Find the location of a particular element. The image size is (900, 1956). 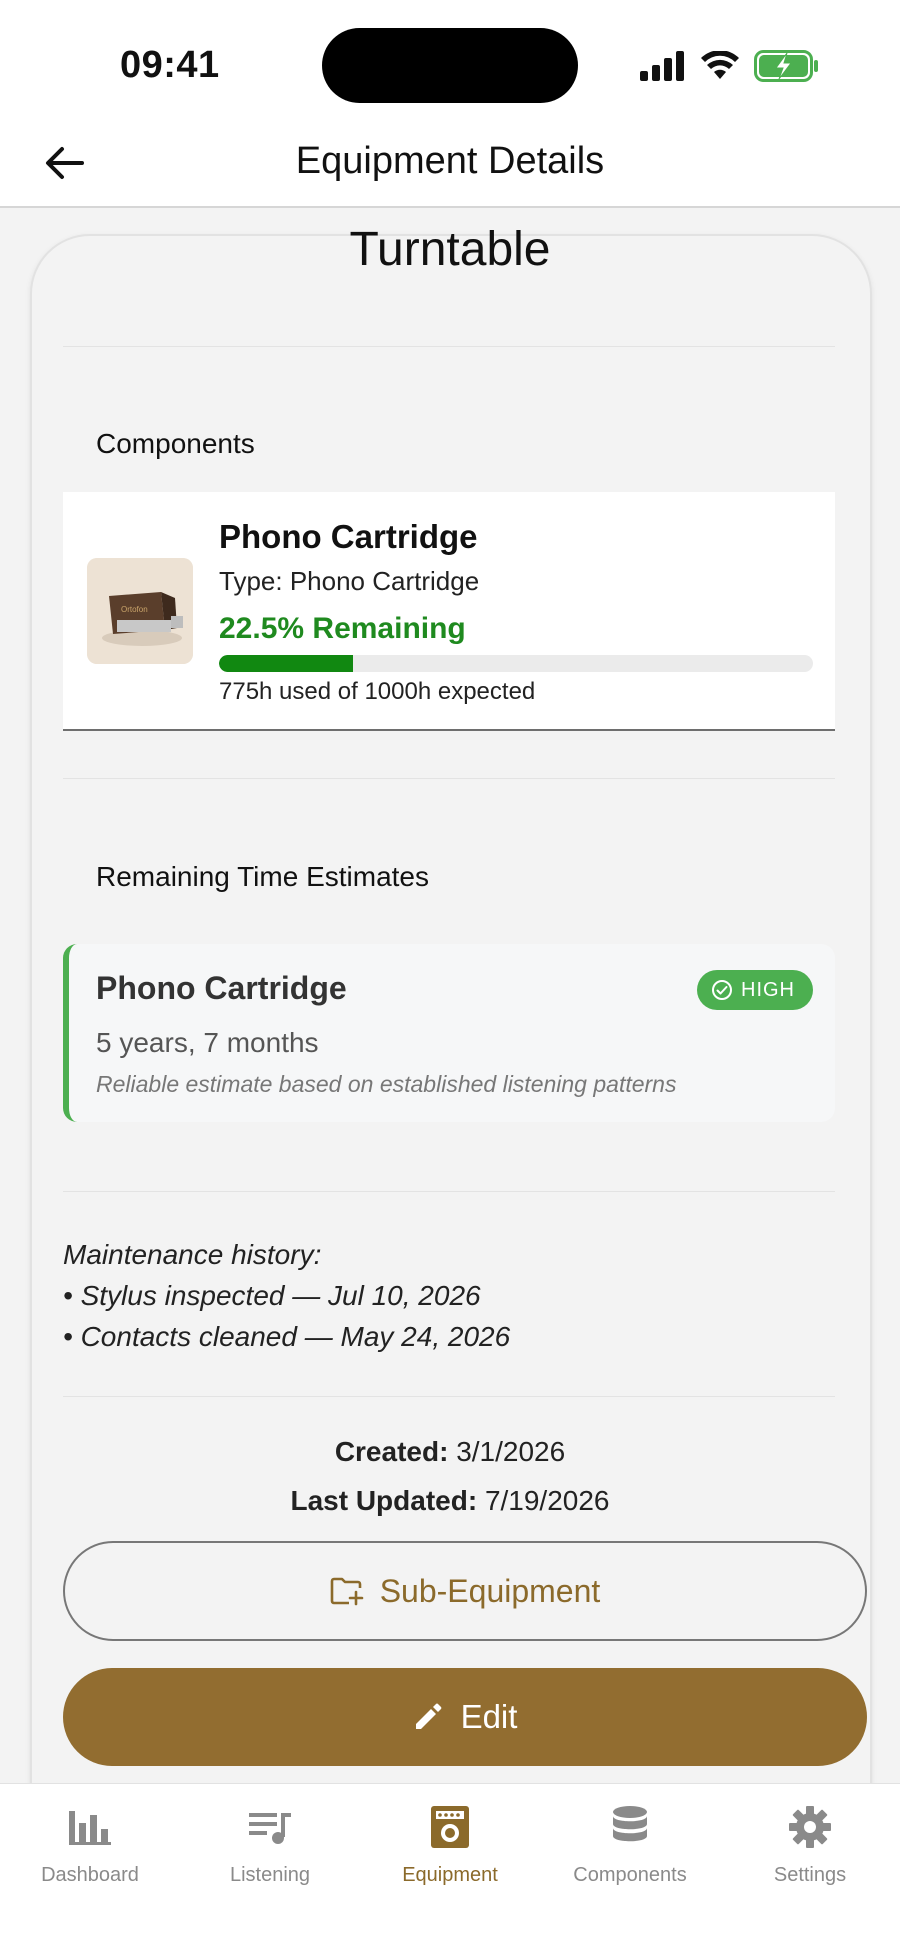

components-heading: Components is located at coordinates (175, 443).